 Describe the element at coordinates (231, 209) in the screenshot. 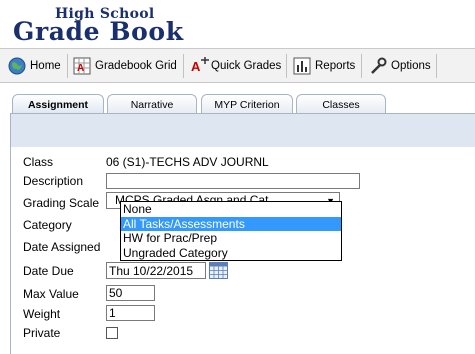

I see `category-option: None` at that location.